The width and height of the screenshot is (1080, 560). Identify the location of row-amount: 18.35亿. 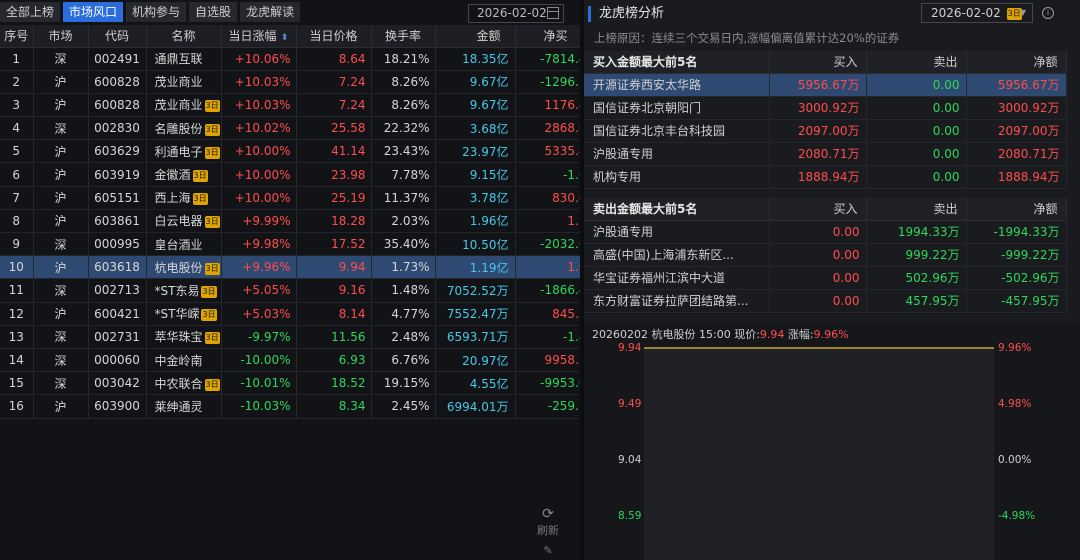
(475, 59).